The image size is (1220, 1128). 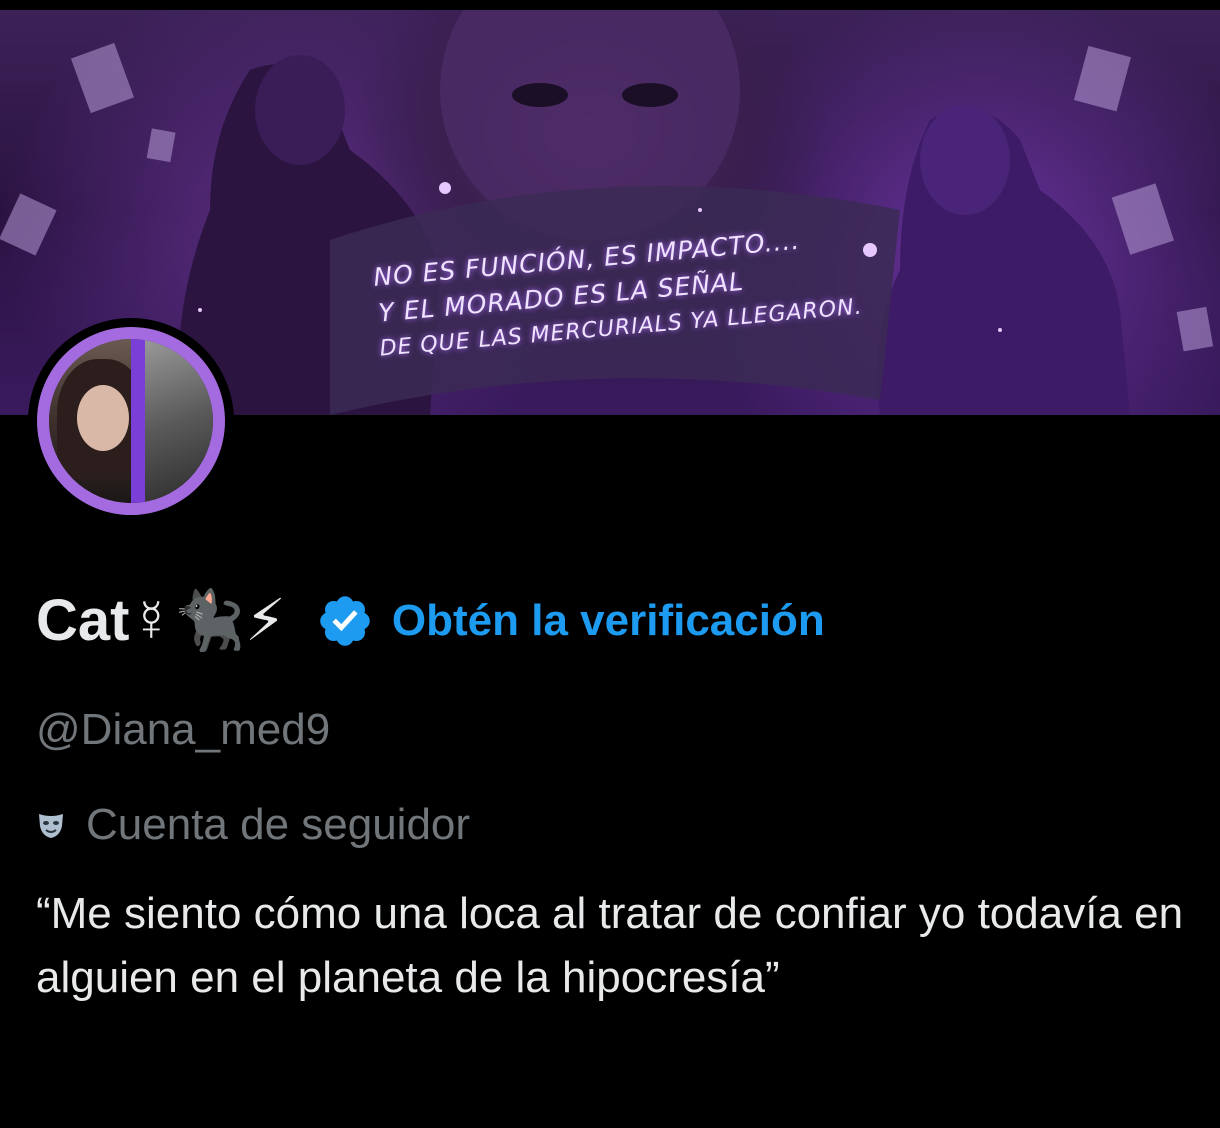 I want to click on user-handle: @Diana_med9, so click(x=183, y=729).